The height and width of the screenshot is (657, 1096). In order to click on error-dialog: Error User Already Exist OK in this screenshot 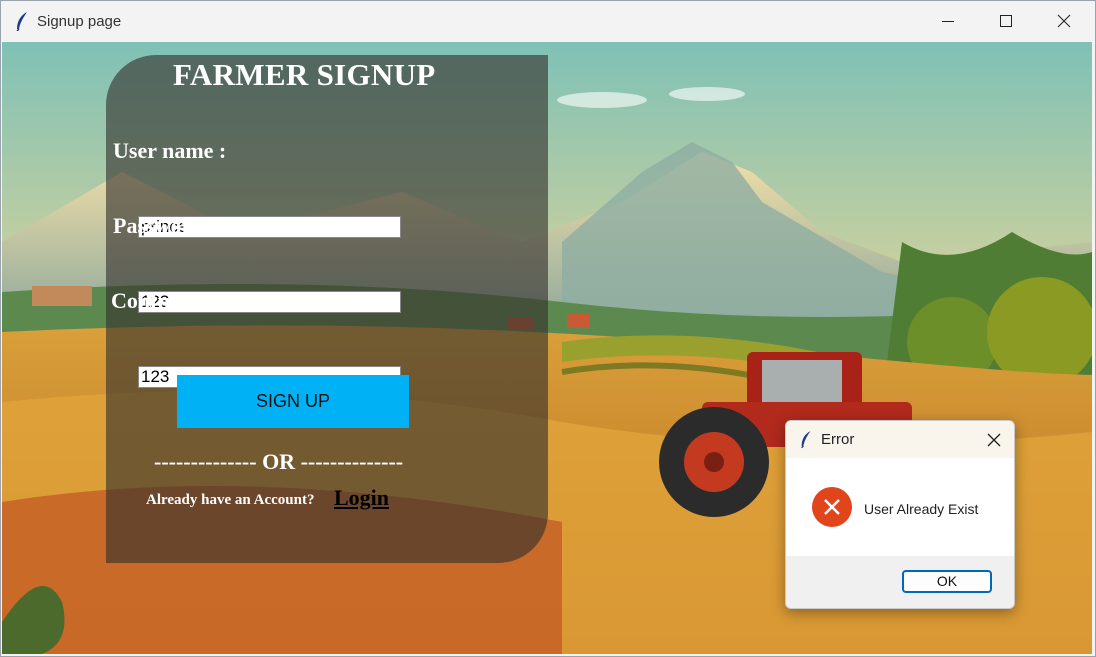, I will do `click(900, 514)`.